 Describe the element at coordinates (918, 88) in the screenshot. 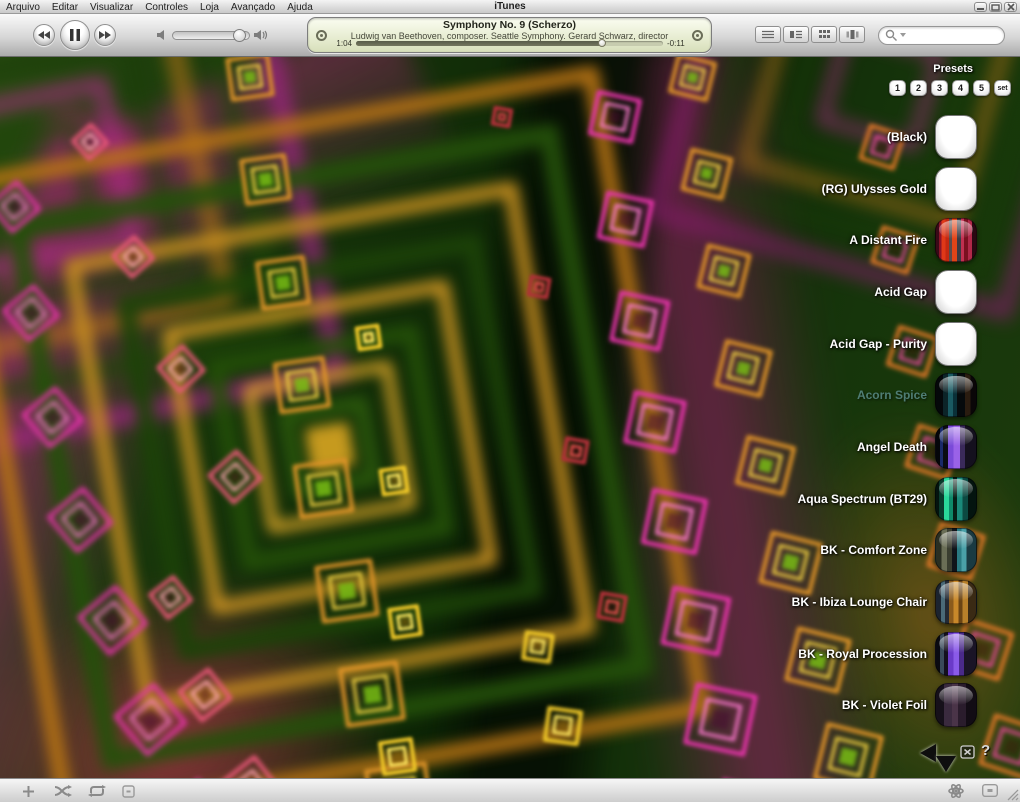

I see `preset-slot-2: 2` at that location.